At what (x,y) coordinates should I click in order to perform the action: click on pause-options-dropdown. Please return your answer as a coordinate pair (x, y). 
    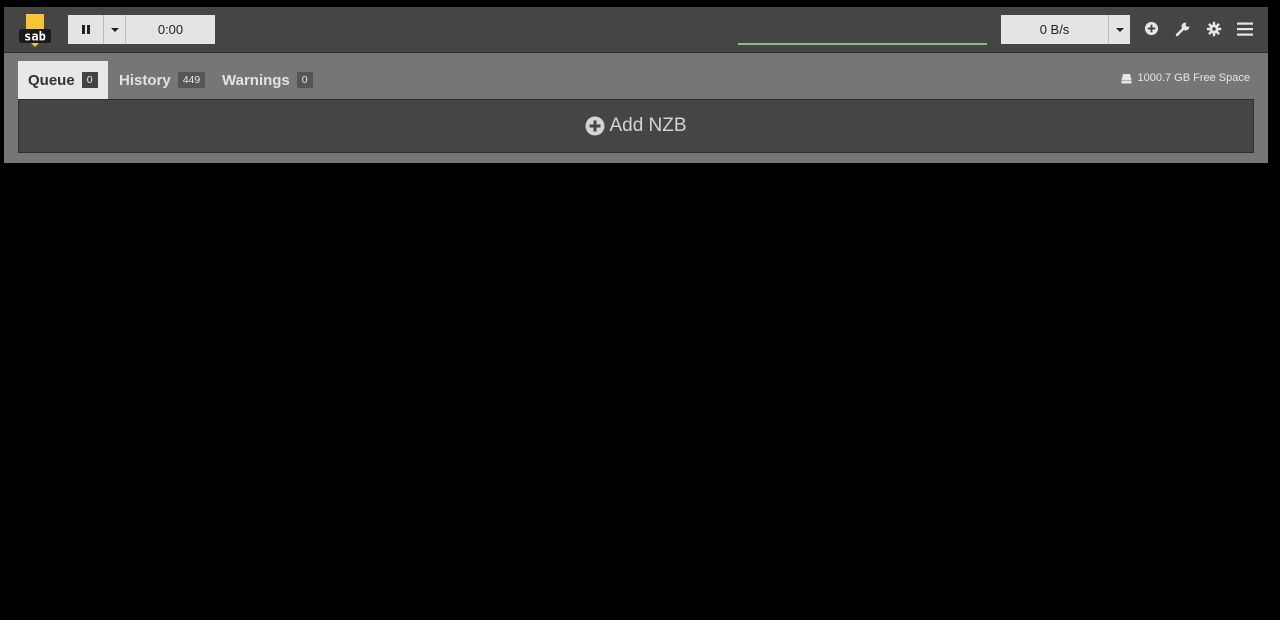
    Looking at the image, I should click on (114, 29).